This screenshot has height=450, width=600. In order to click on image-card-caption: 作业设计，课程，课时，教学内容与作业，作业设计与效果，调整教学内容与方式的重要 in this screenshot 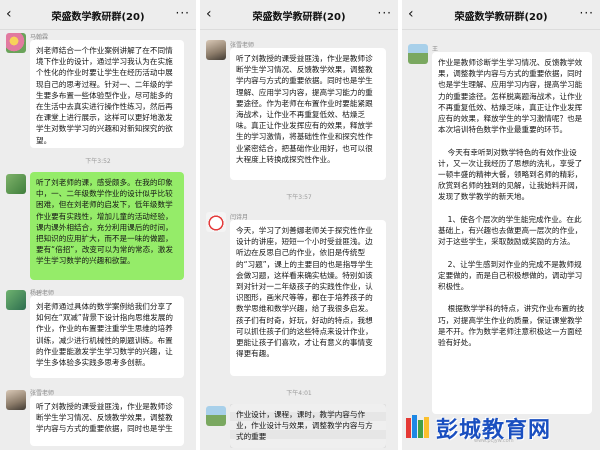, I will do `click(308, 426)`.